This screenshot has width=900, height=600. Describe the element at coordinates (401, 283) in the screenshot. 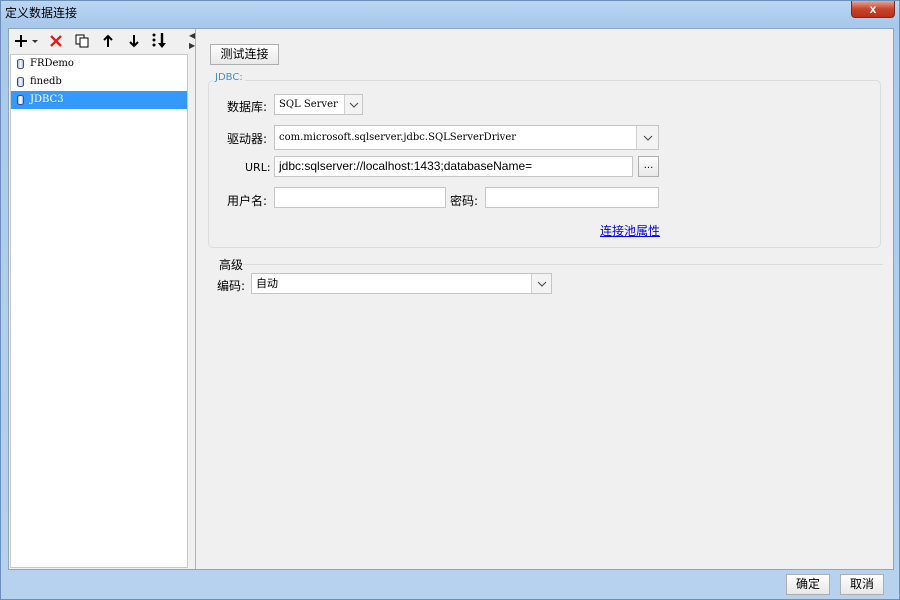

I see `encoding-select: 自动` at that location.